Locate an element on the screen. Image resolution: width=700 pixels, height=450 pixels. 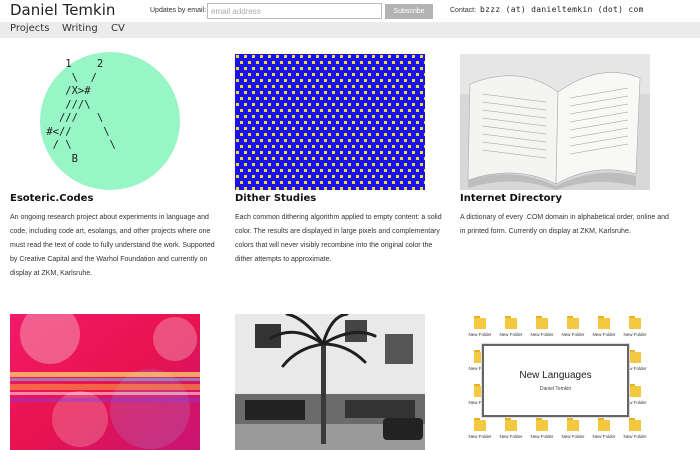
nav-item-cv: CV is located at coordinates (118, 28).